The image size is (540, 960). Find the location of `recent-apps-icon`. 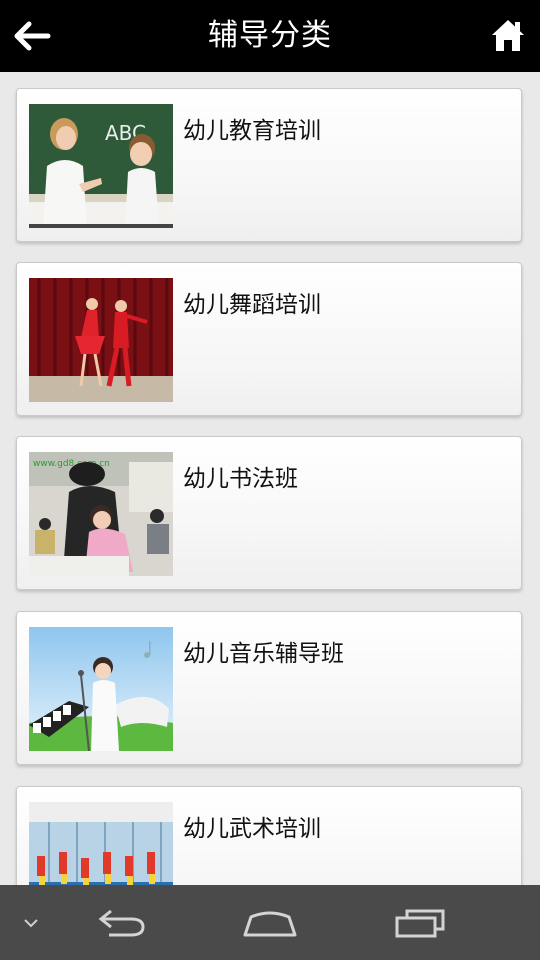

recent-apps-icon is located at coordinates (420, 923).